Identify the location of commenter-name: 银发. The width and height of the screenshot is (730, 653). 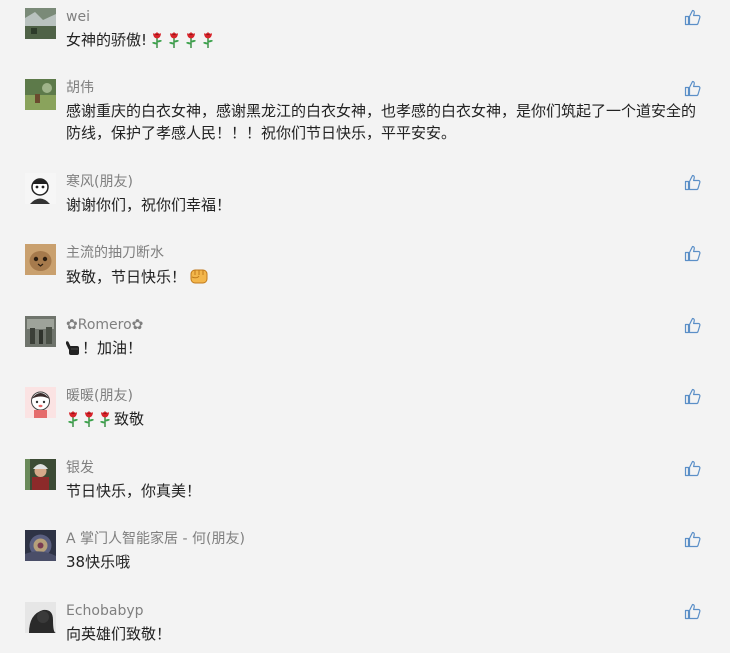
(80, 468).